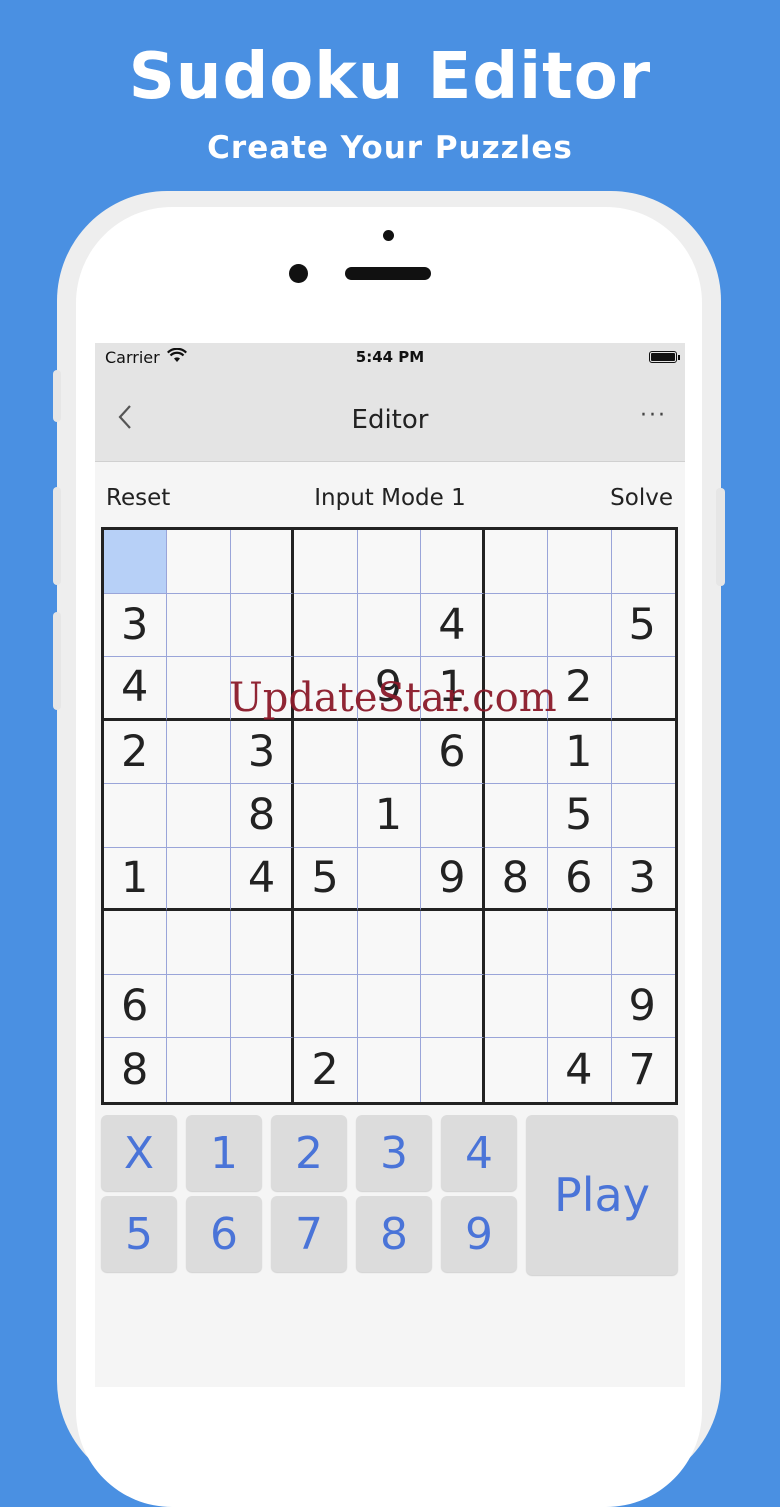 The width and height of the screenshot is (780, 1507). I want to click on sudoku-cell-r1c5, so click(389, 562).